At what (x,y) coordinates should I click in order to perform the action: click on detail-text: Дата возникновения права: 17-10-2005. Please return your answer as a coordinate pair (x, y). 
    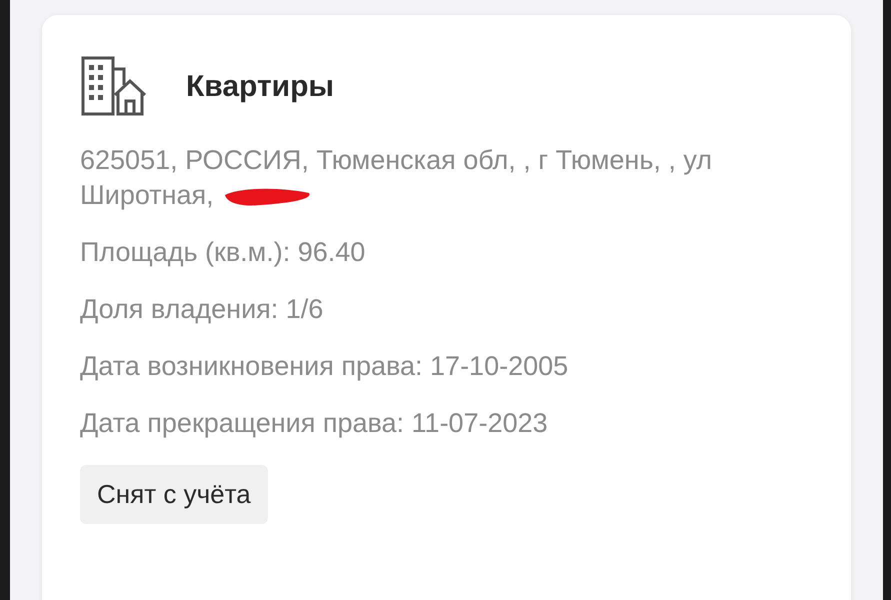
    Looking at the image, I should click on (325, 366).